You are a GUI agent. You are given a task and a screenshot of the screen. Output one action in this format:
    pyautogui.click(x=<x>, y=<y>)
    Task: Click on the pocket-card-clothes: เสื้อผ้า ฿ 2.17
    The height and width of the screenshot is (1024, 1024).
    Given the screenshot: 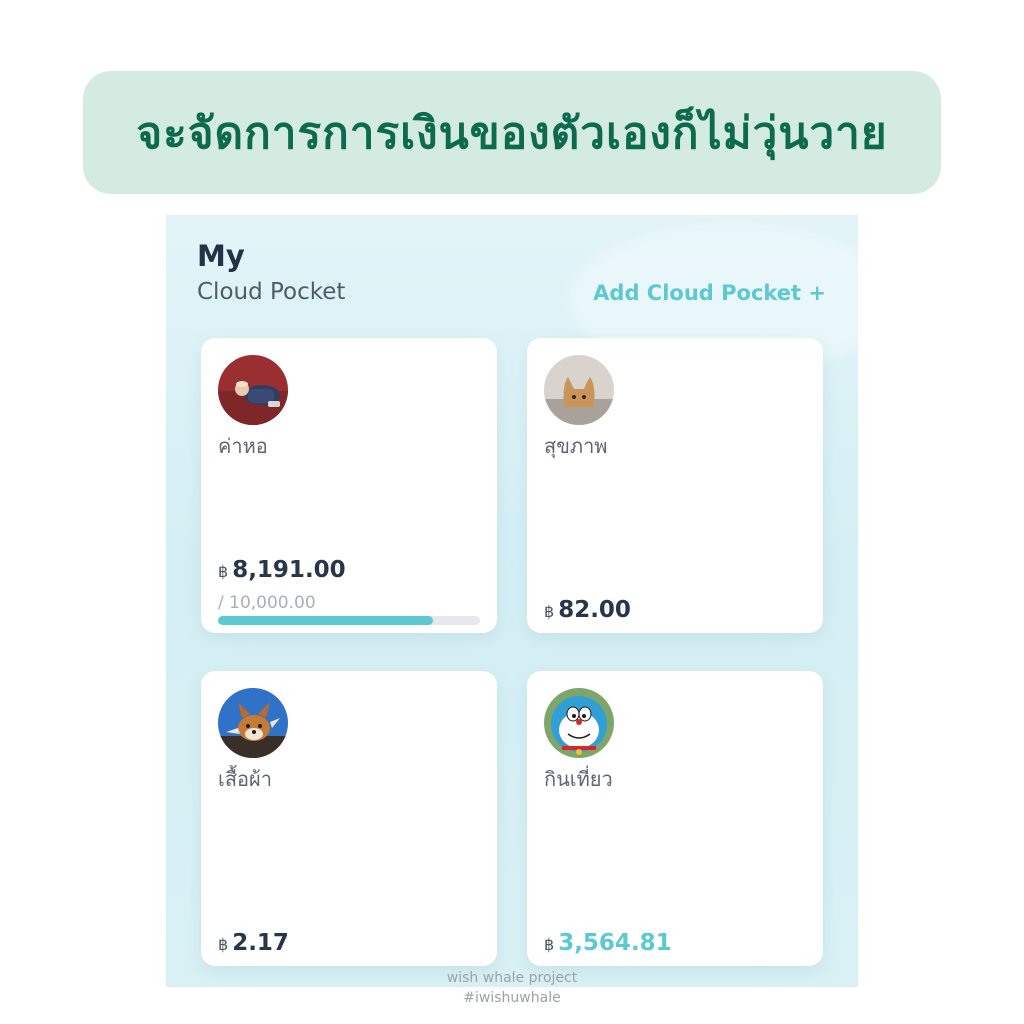 What is the action you would take?
    pyautogui.click(x=349, y=818)
    